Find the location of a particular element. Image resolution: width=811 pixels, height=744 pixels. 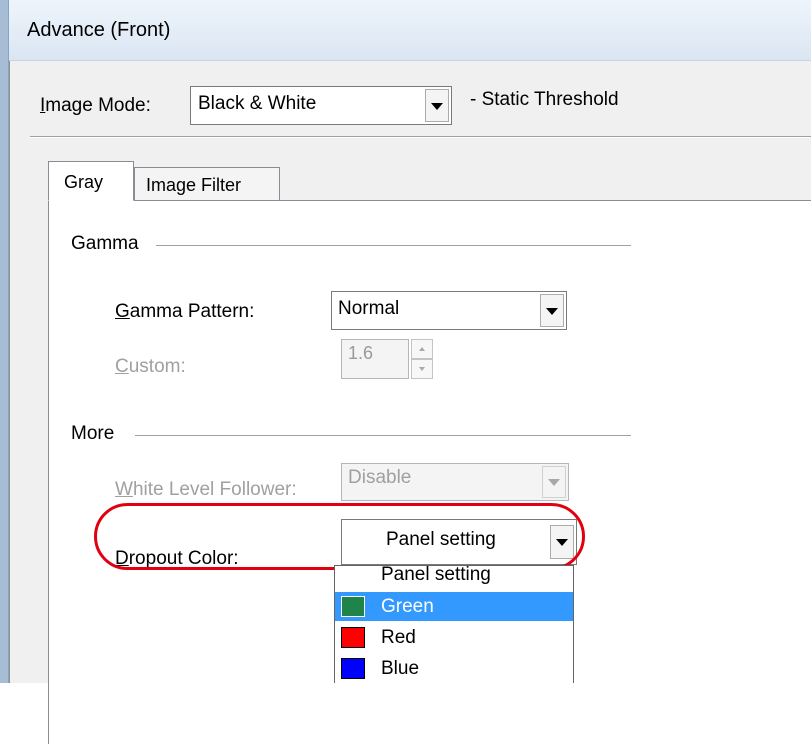

custom-gamma-value: 1.6 is located at coordinates (361, 353).